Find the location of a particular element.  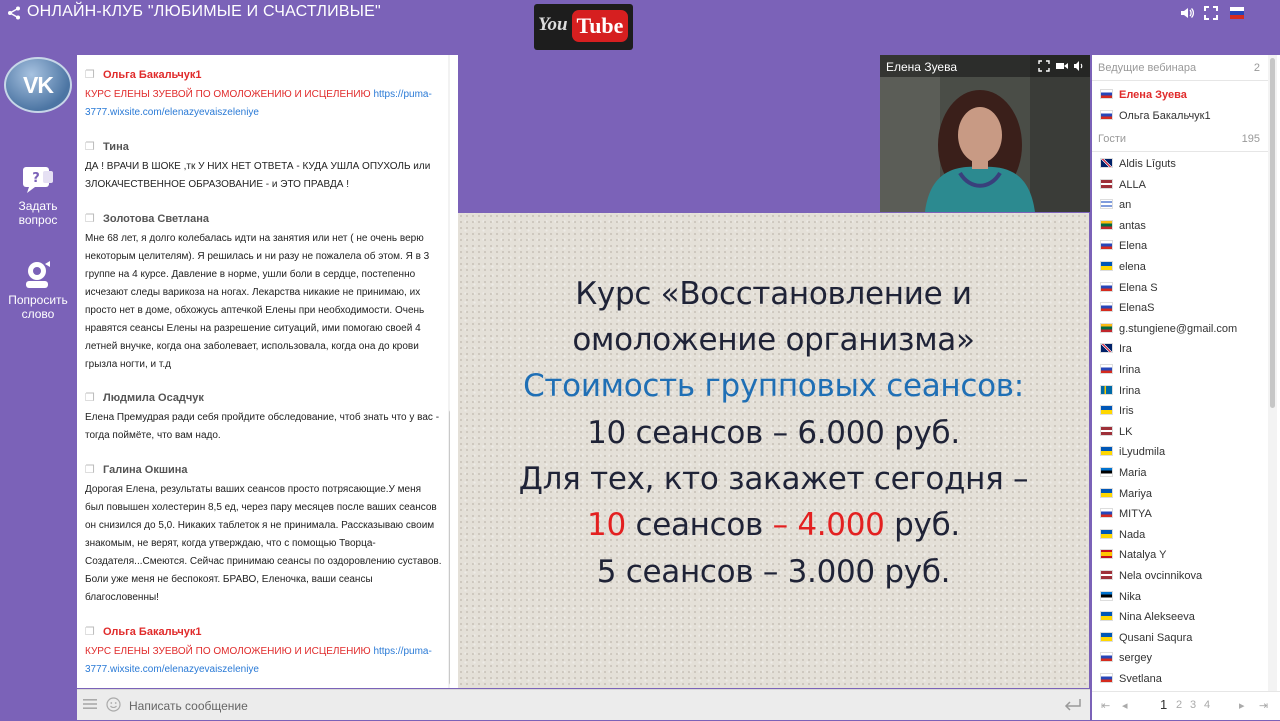

request-word-label-2: слово is located at coordinates (38, 314).